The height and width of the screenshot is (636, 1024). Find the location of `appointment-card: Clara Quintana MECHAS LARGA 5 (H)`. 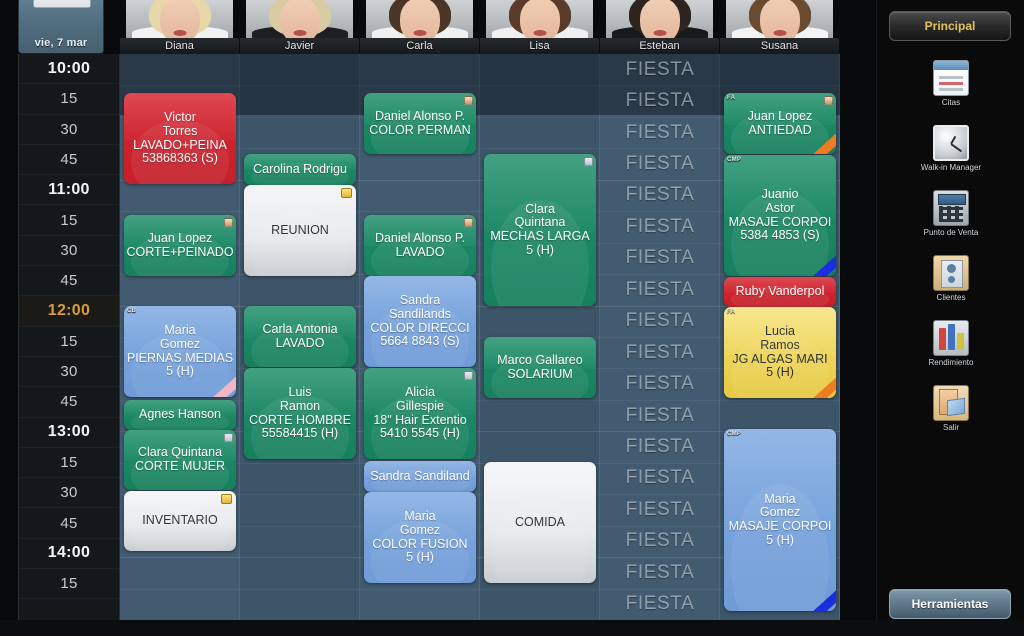

appointment-card: Clara Quintana MECHAS LARGA 5 (H) is located at coordinates (540, 230).